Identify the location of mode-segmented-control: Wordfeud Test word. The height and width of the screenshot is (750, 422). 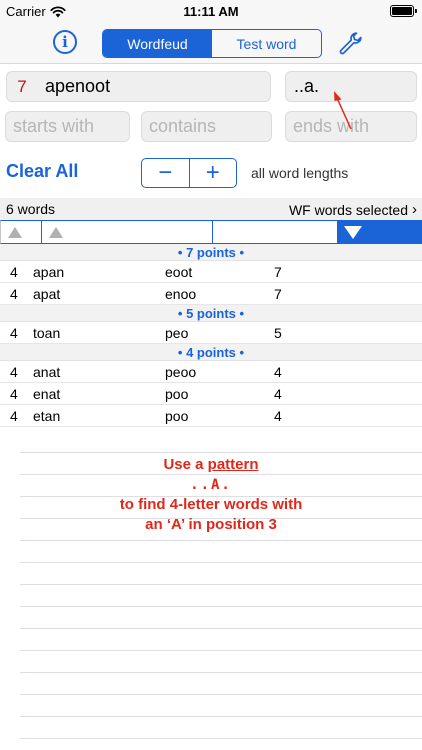
(212, 43).